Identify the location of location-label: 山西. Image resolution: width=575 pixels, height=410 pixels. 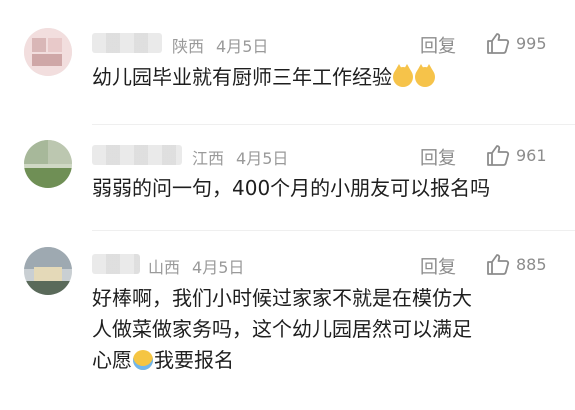
(164, 267).